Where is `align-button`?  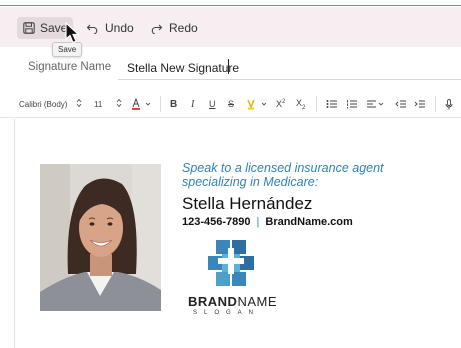 align-button is located at coordinates (376, 104).